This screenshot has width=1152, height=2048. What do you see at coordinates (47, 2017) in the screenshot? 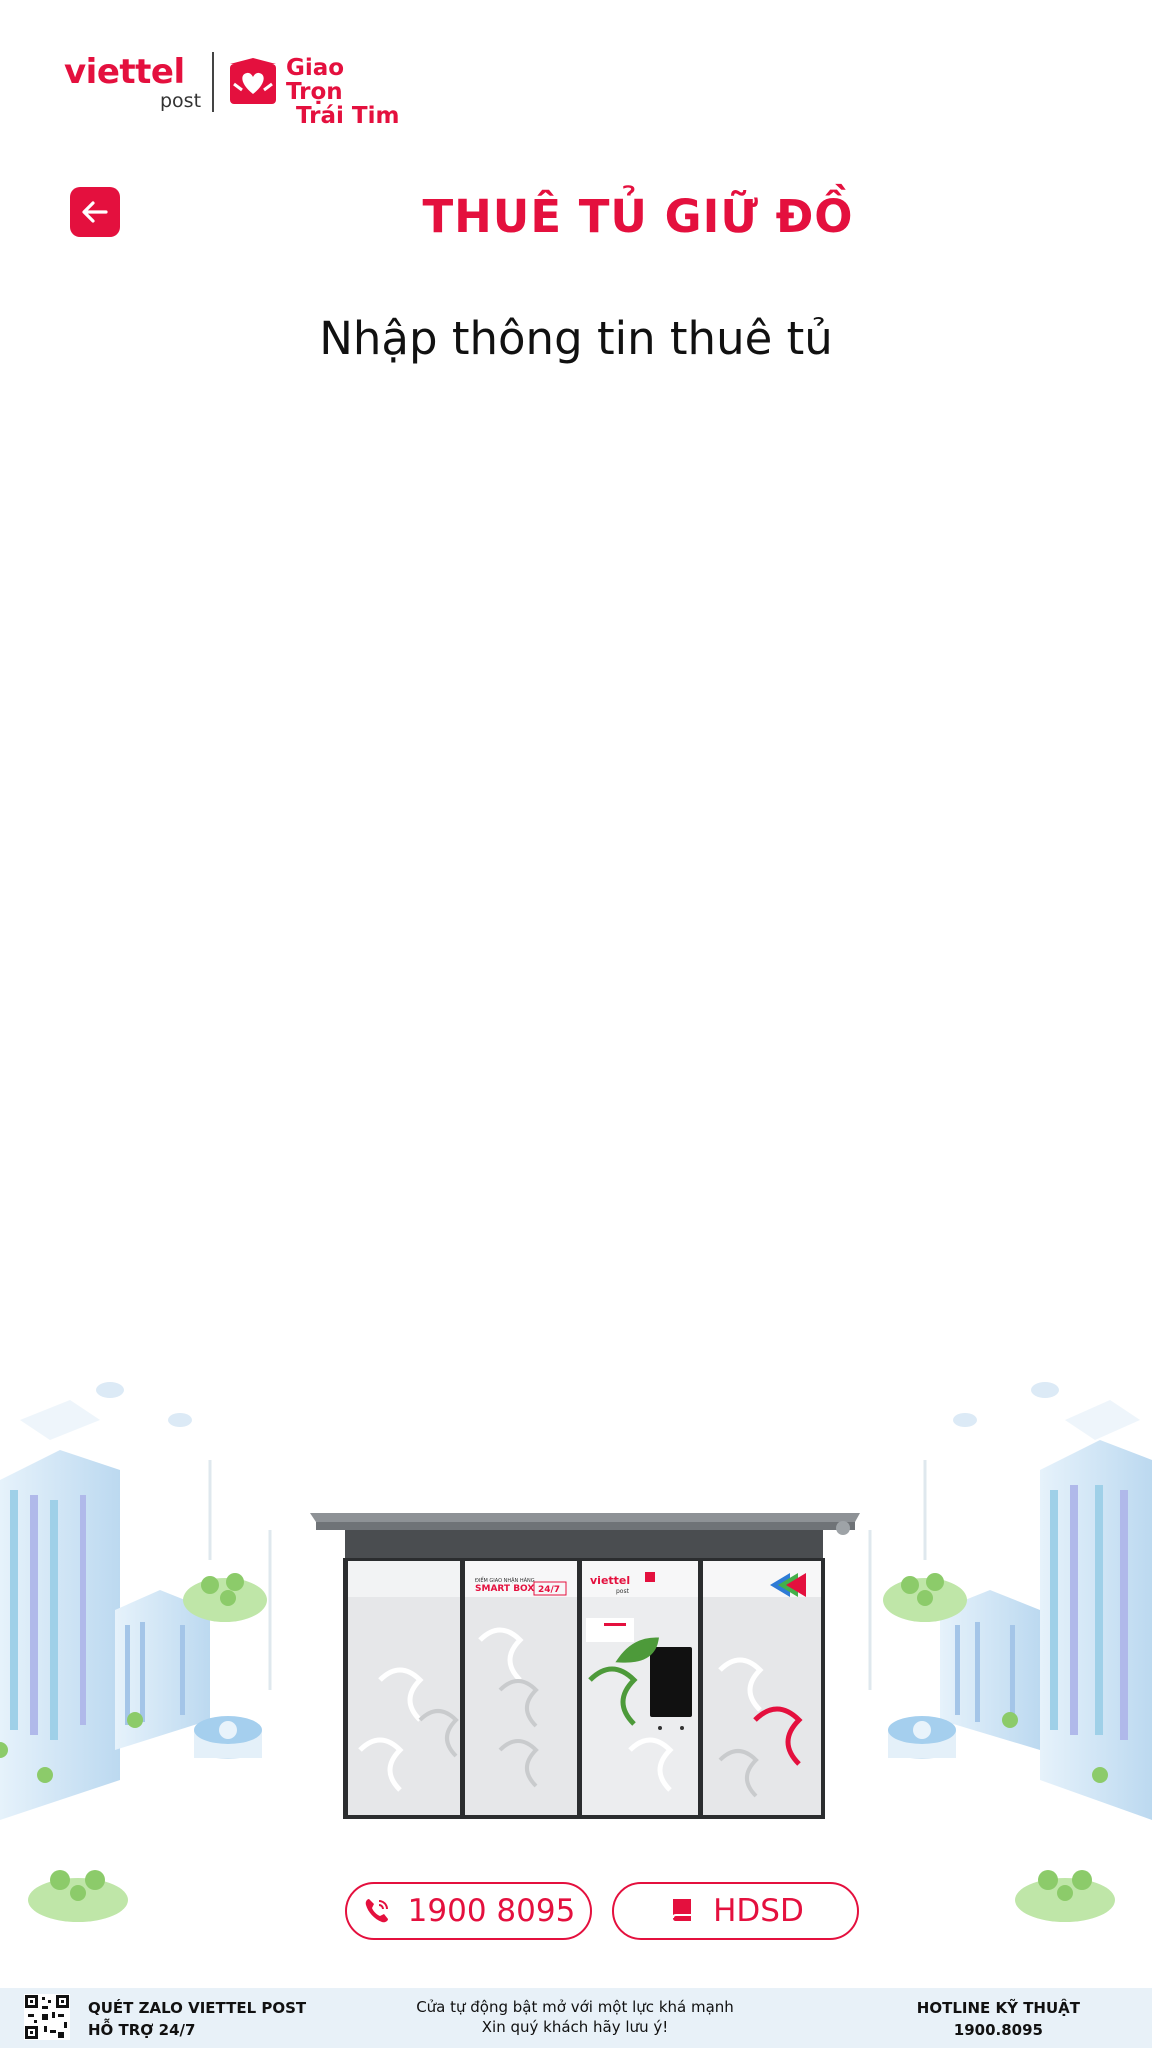
I see `zalo-qr-code` at bounding box center [47, 2017].